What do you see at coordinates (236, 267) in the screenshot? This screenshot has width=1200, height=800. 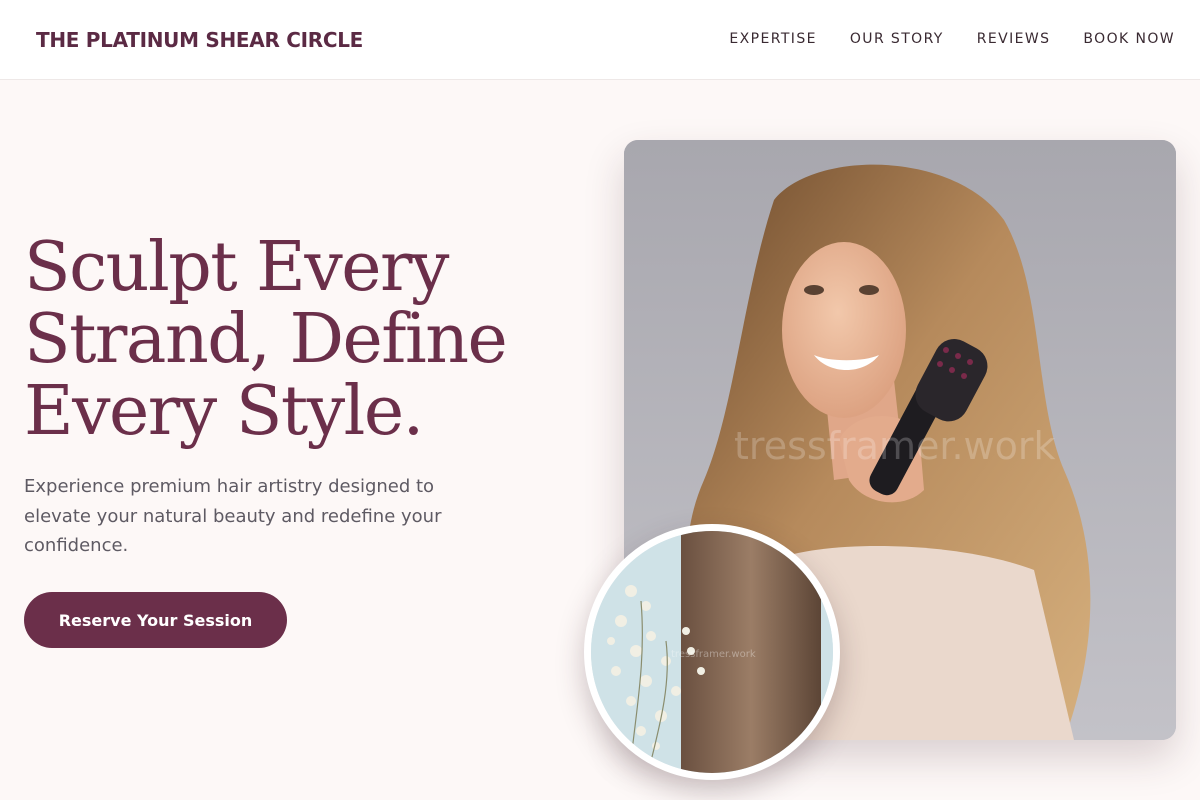 I see `hero-title-line-1: Sculpt Every` at bounding box center [236, 267].